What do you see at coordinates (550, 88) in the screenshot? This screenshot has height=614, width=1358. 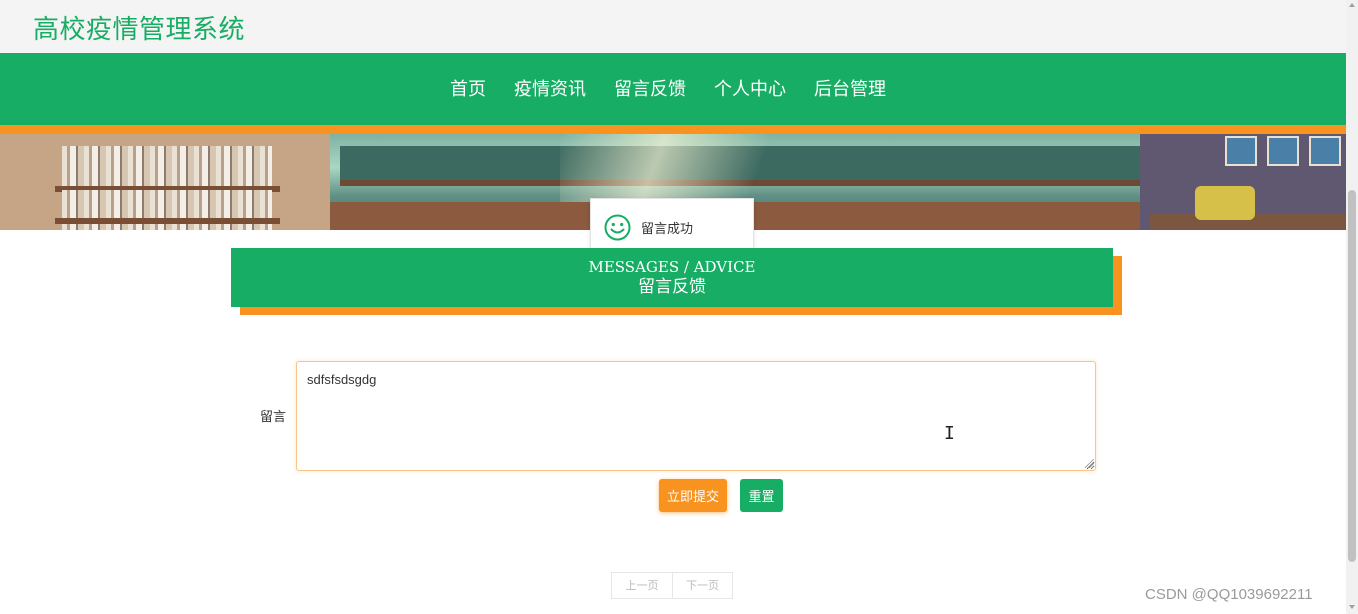 I see `nav-item-news: 疫情资讯` at bounding box center [550, 88].